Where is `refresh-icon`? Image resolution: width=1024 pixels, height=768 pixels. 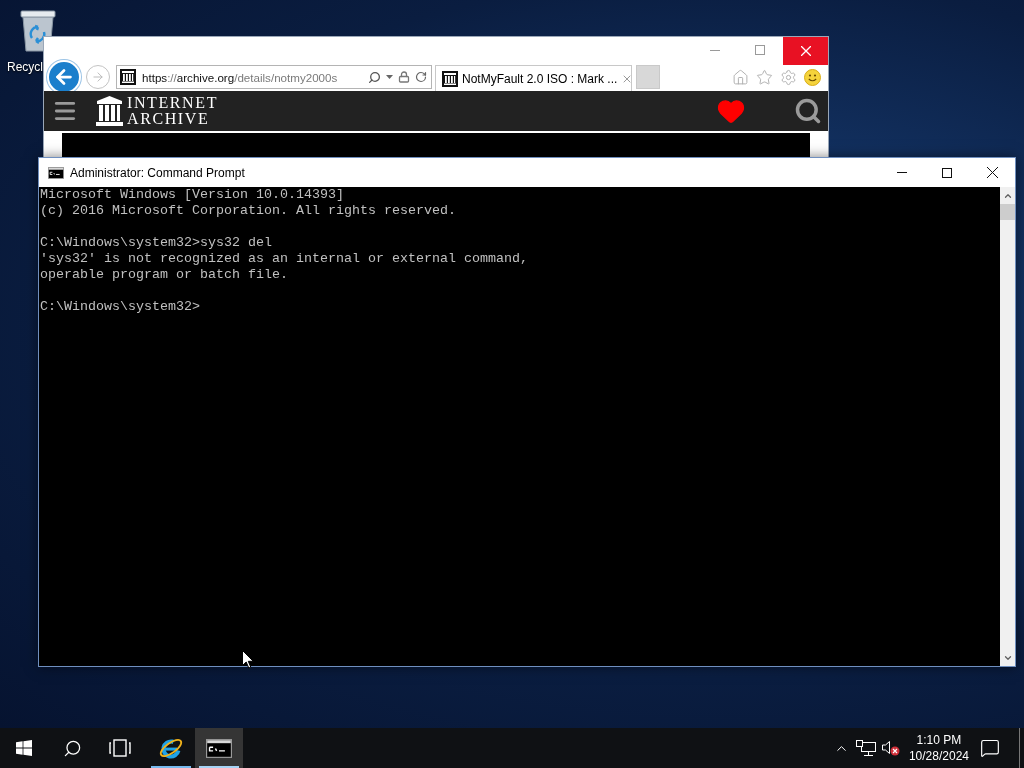 refresh-icon is located at coordinates (421, 77).